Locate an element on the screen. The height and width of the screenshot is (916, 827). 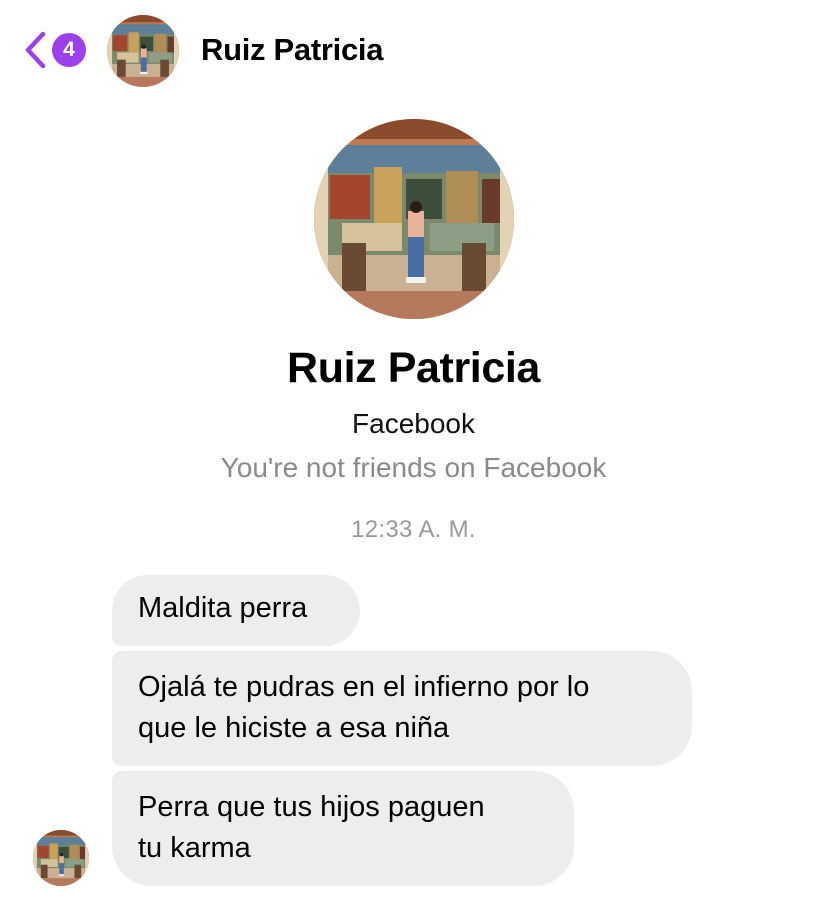
profile-photo is located at coordinates (414, 219).